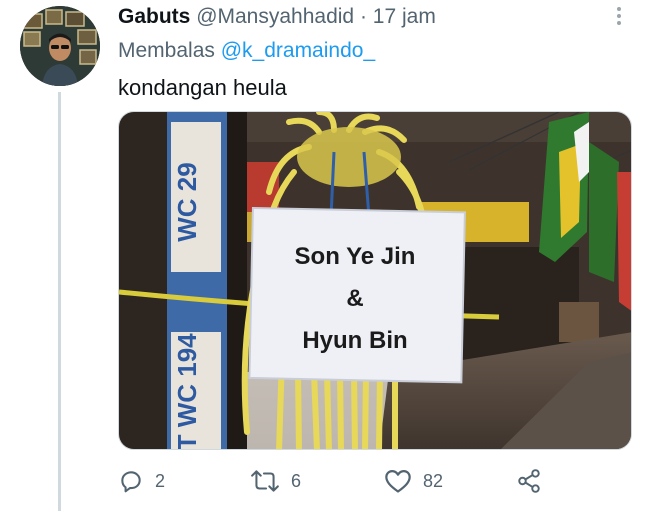  I want to click on replying-to-handle: @k_dramaindo_, so click(298, 50).